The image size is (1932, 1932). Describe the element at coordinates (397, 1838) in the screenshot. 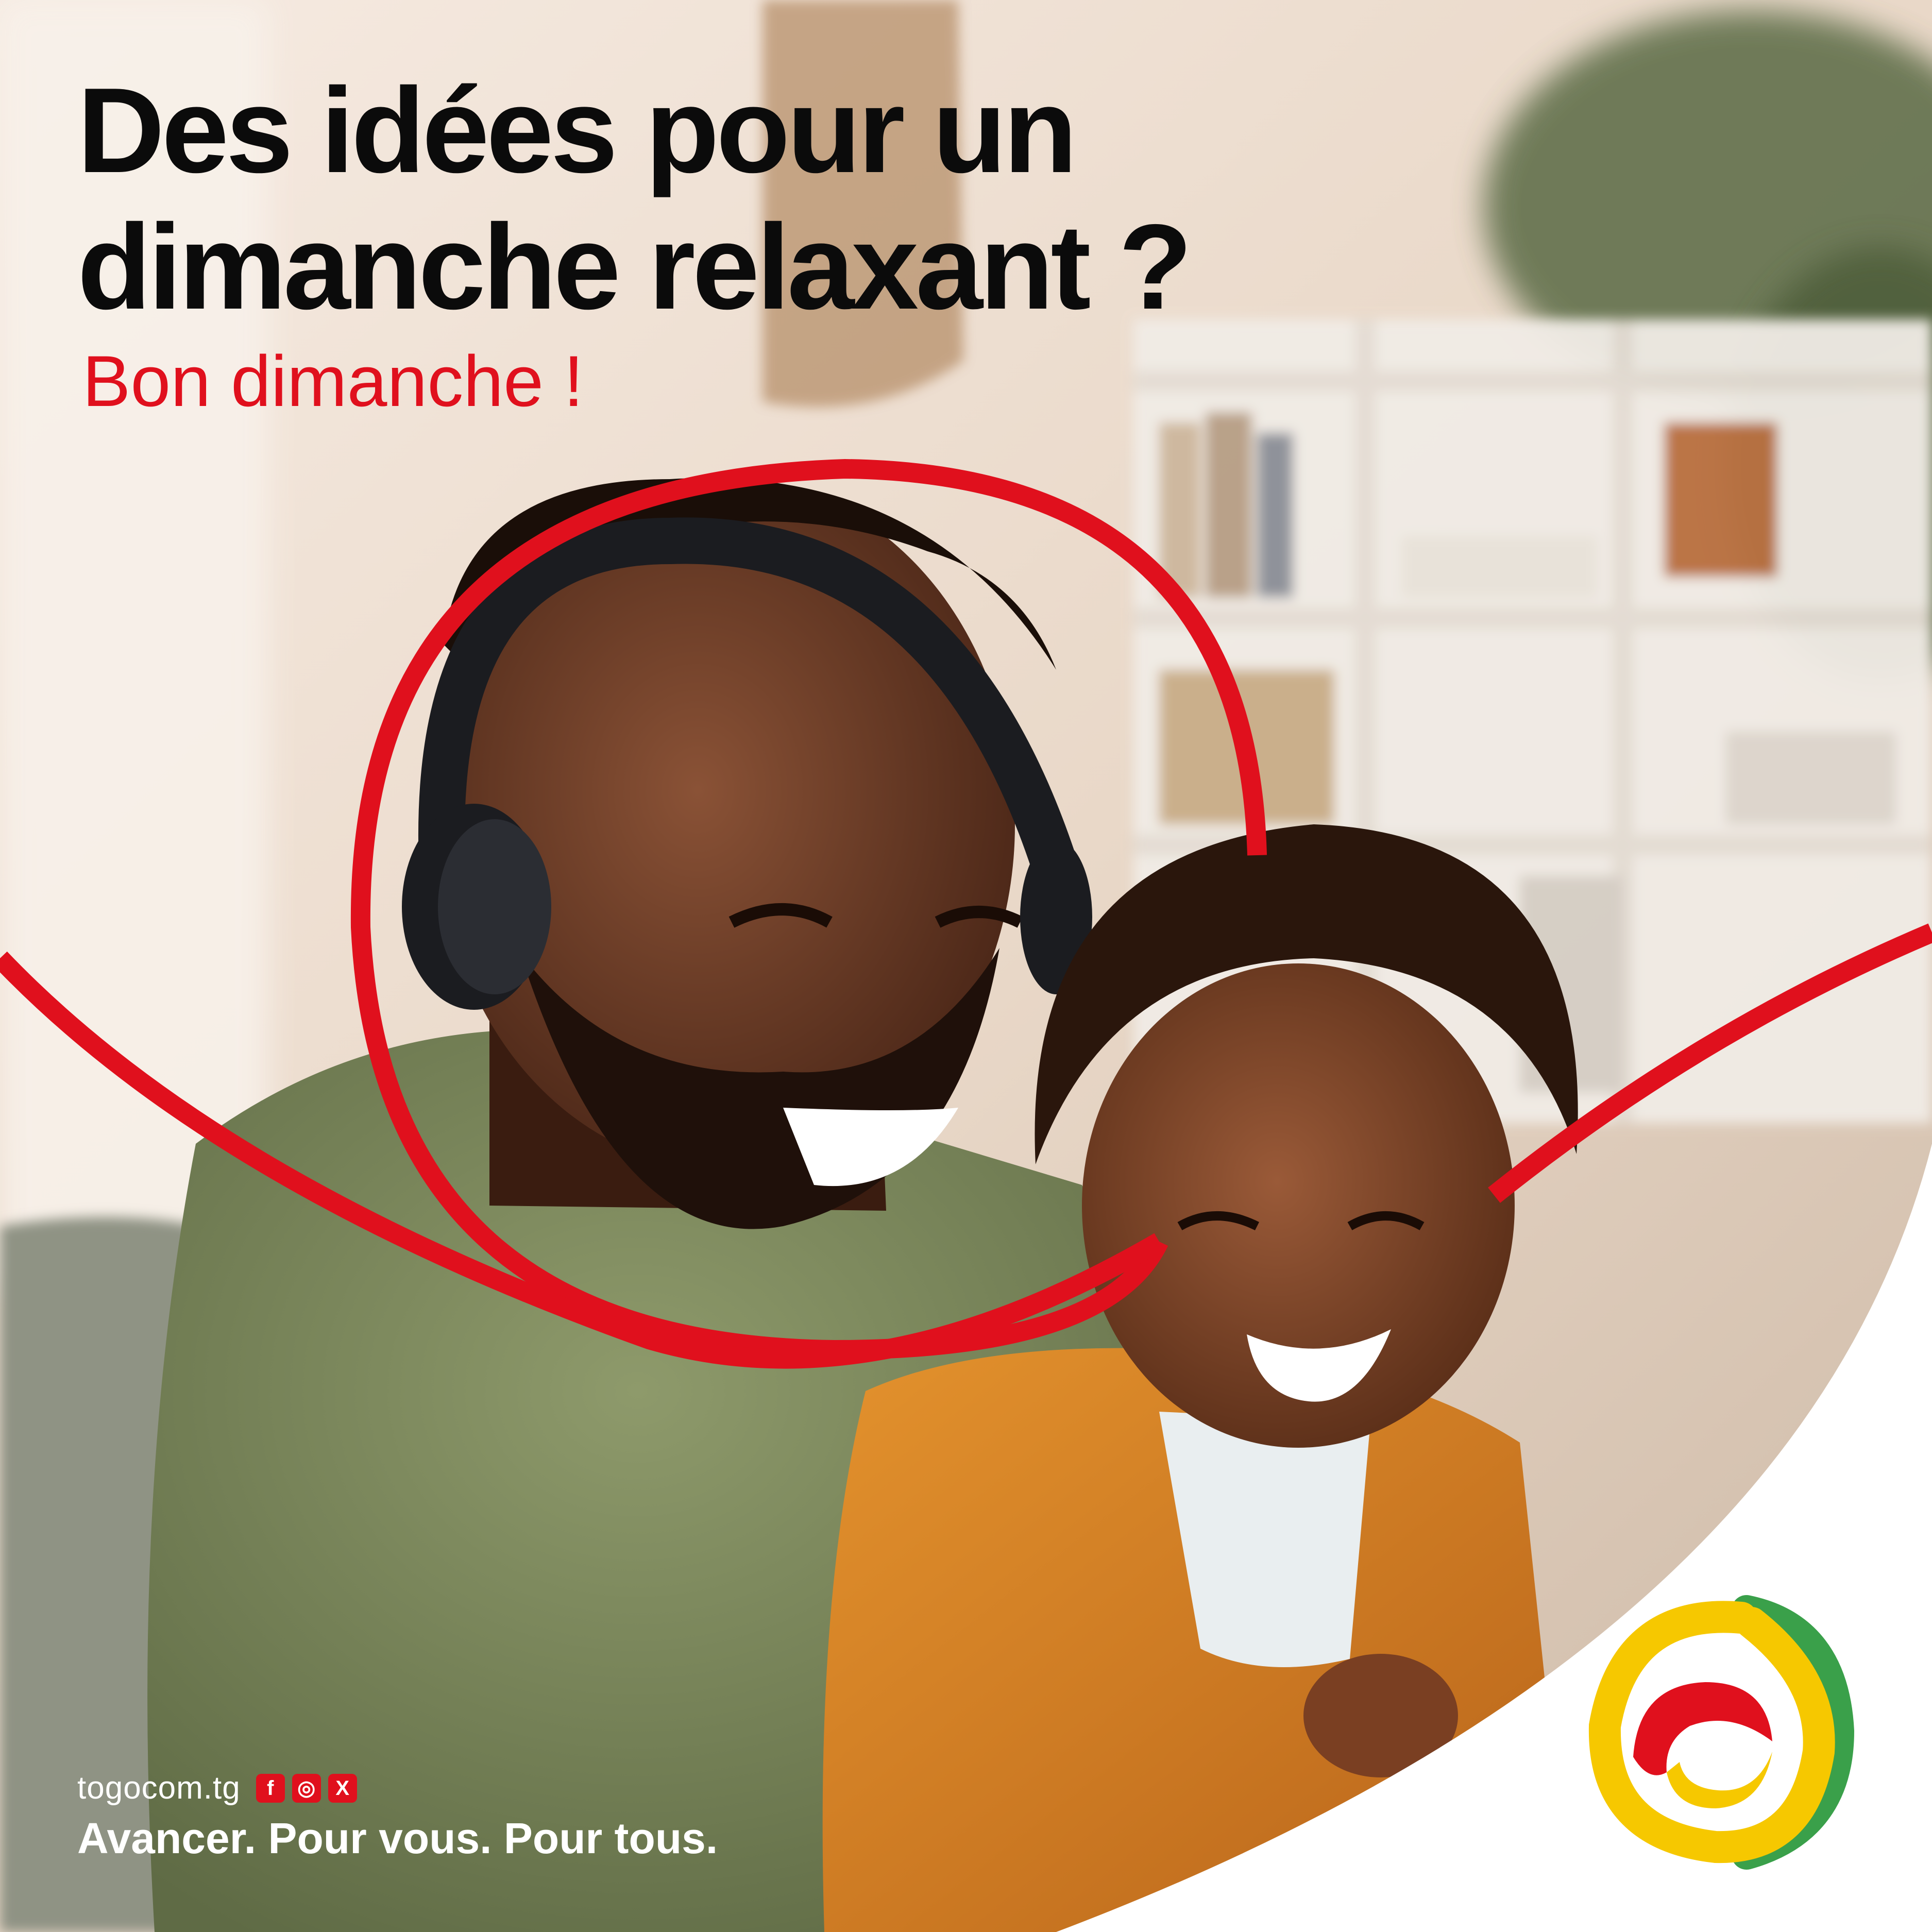

I see `tagline: Avancer. Pour vous. Pour tous.` at that location.